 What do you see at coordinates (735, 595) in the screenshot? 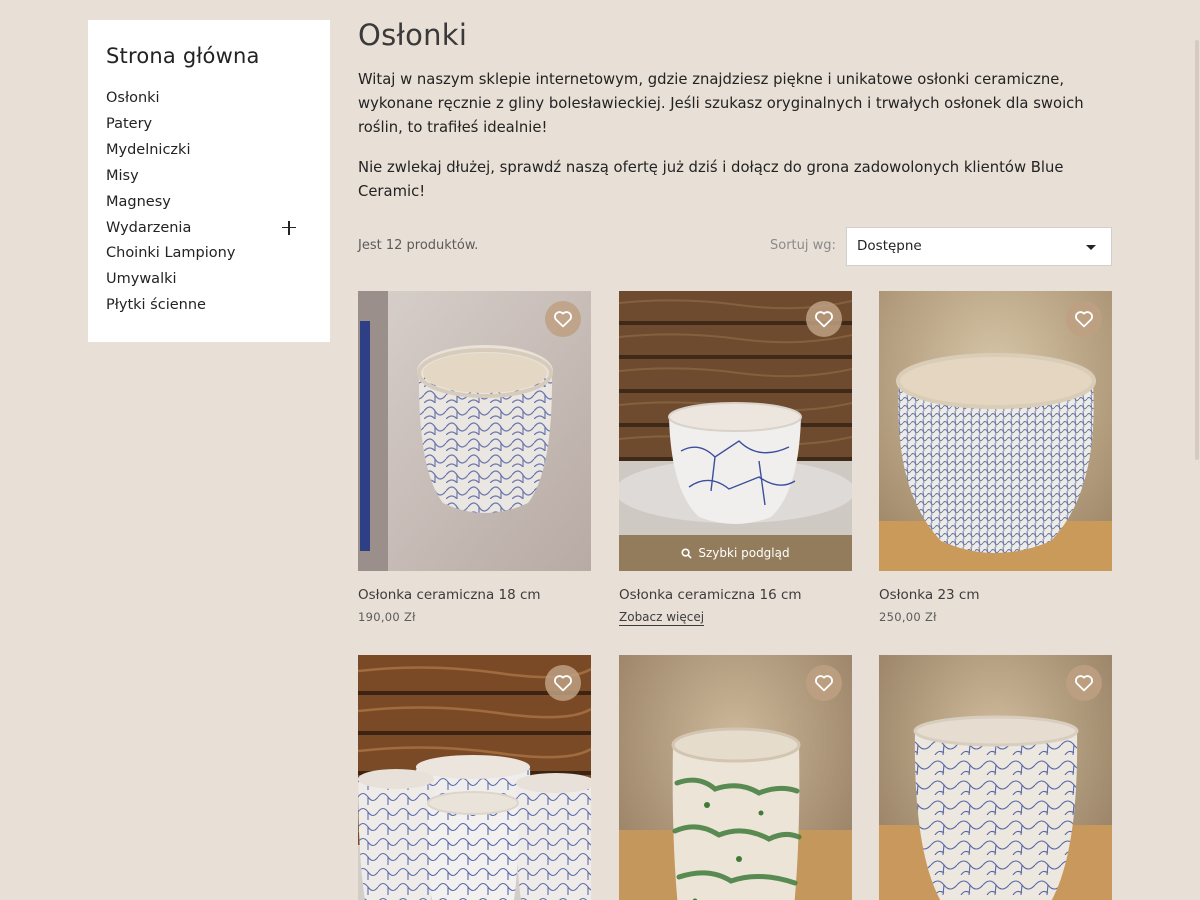
I see `product-name: Osłonka ceramiczna 16 cm` at bounding box center [735, 595].